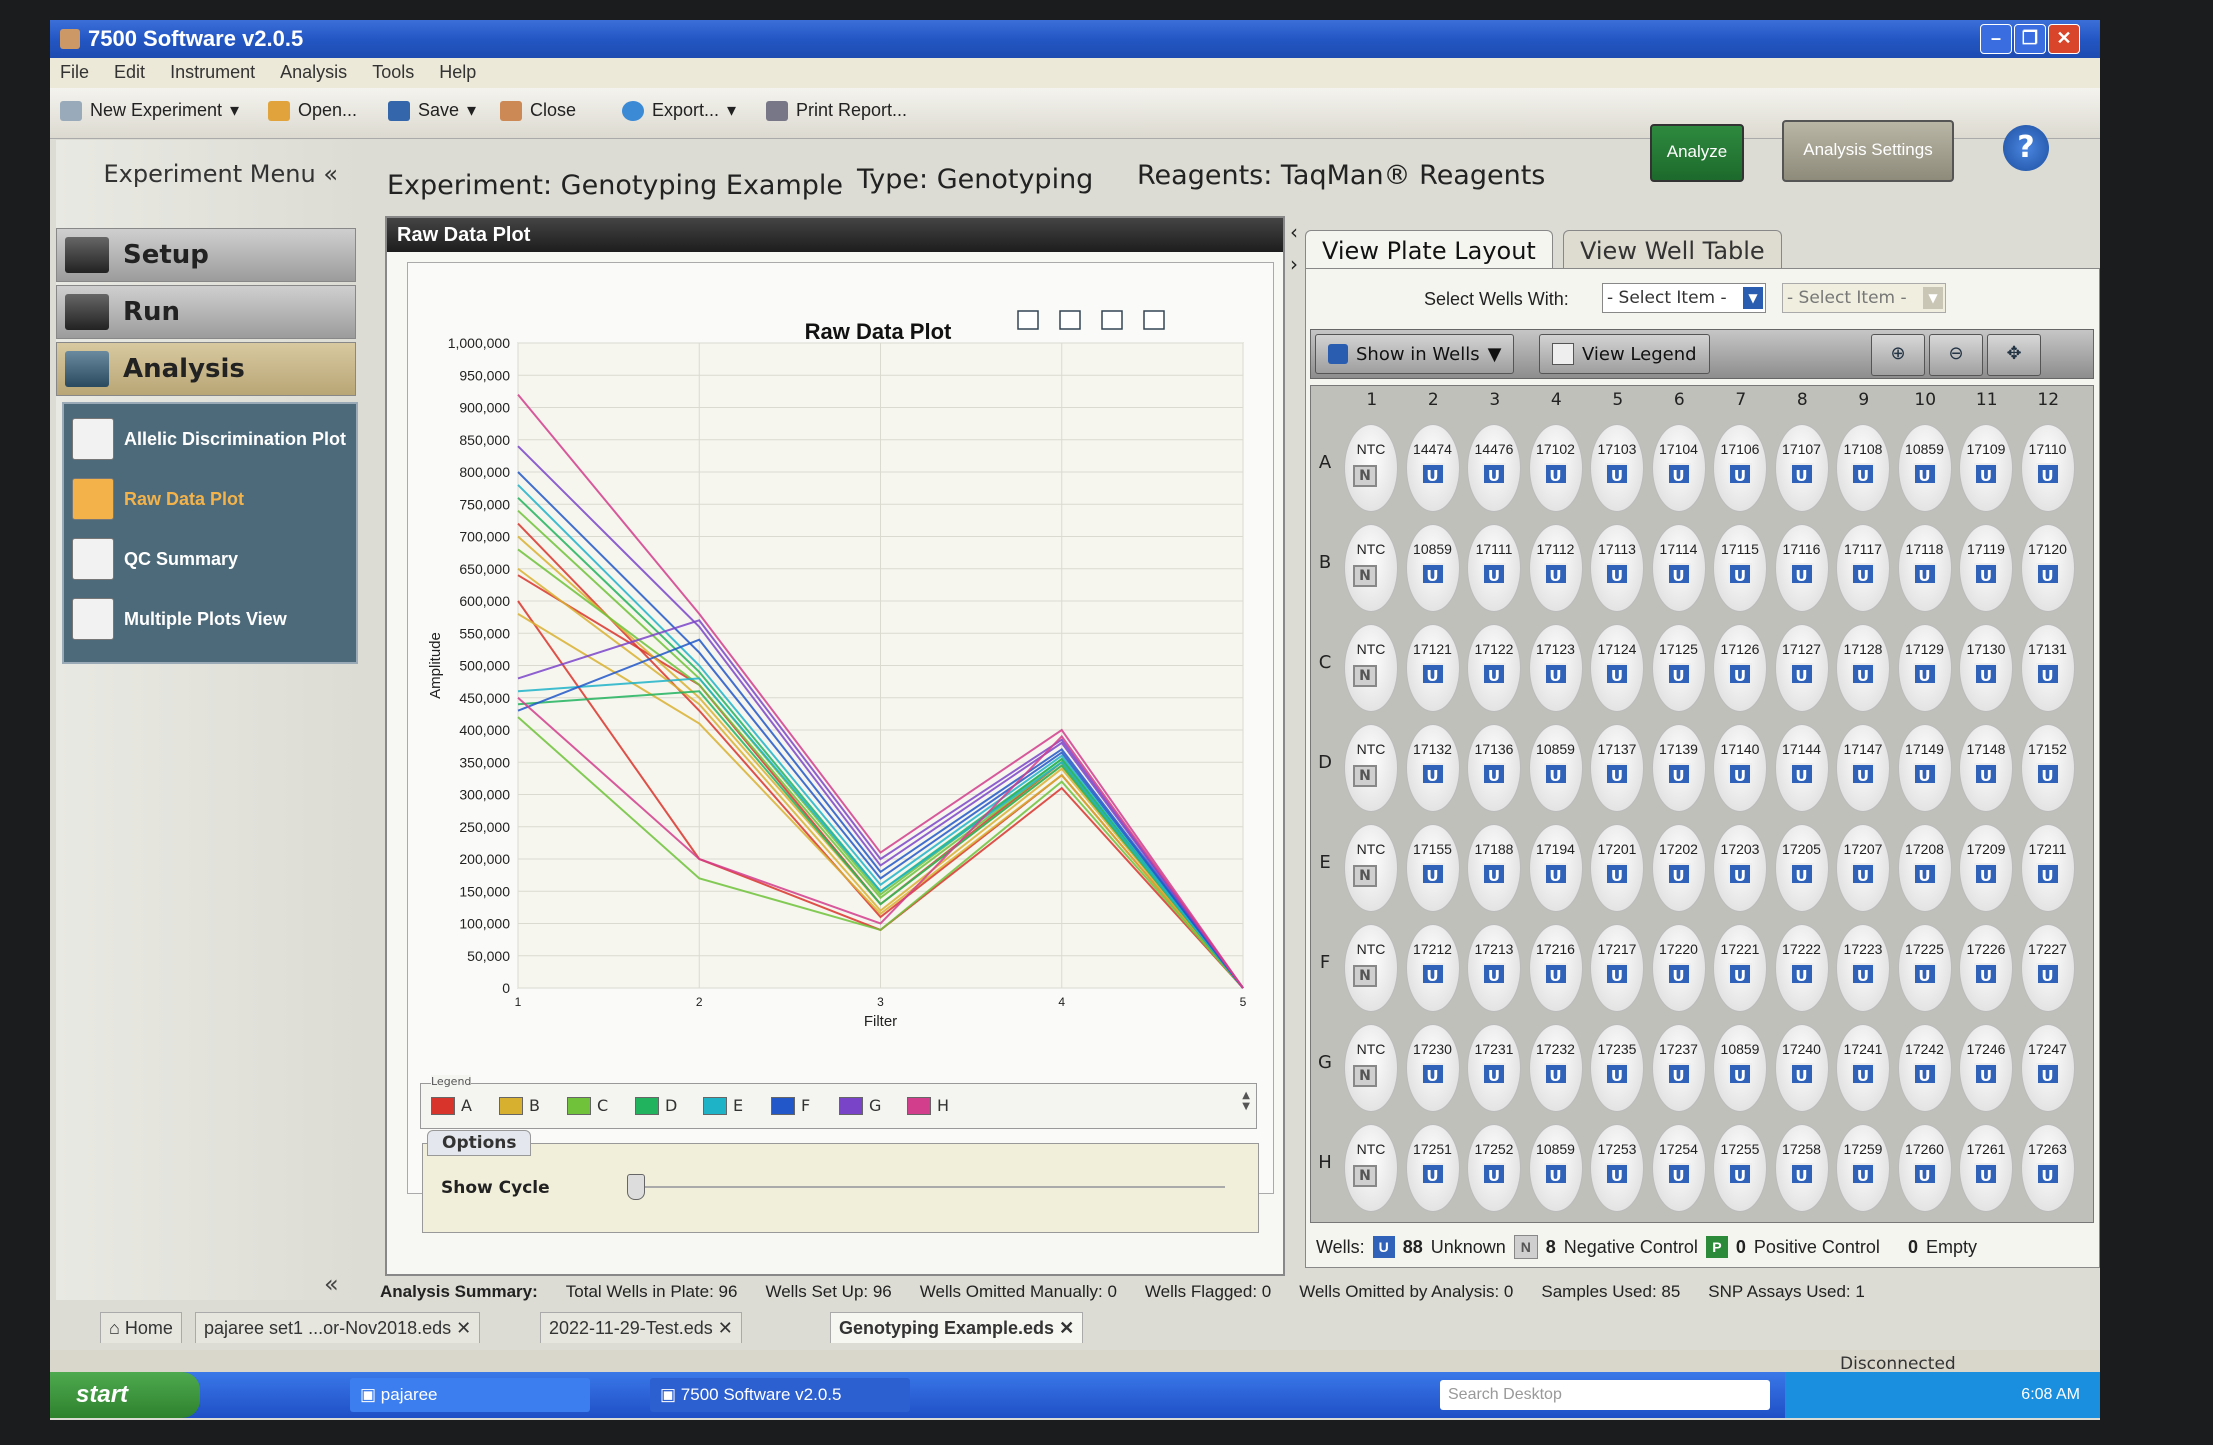  I want to click on legend-item-d: D, so click(656, 1105).